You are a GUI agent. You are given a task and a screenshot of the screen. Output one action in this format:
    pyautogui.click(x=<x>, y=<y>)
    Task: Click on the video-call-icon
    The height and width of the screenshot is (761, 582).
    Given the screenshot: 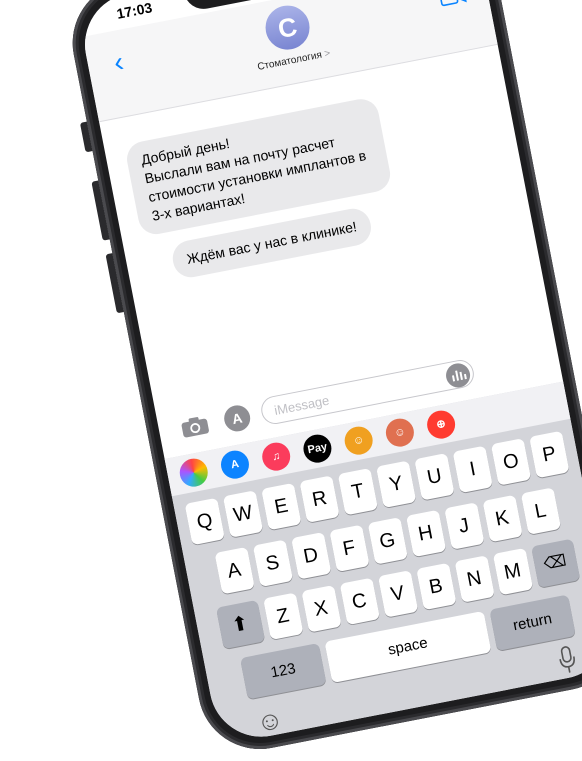 What is the action you would take?
    pyautogui.click(x=453, y=4)
    